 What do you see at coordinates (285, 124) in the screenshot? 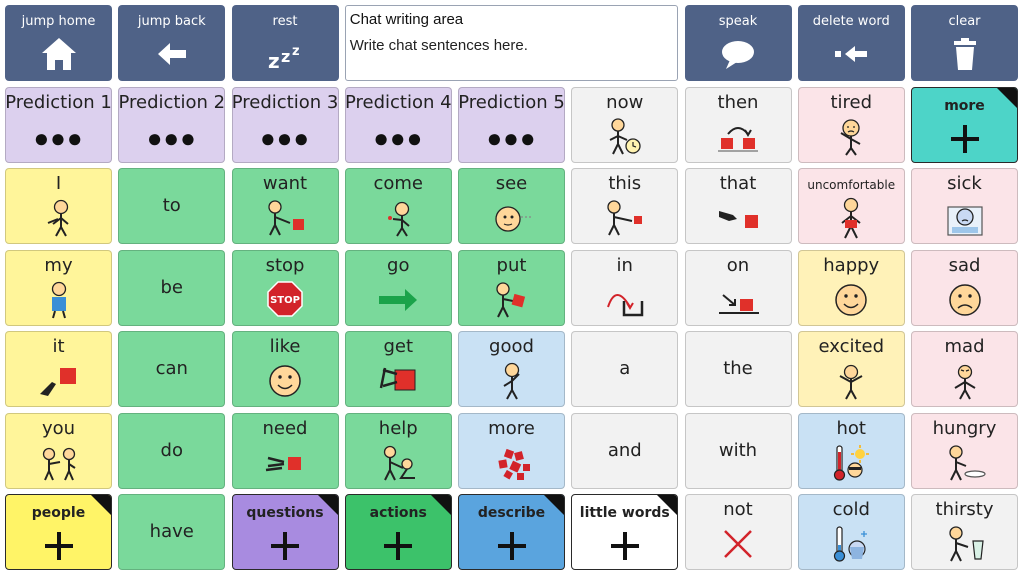
I see `prediction-3-button: Prediction 3 ●●●` at bounding box center [285, 124].